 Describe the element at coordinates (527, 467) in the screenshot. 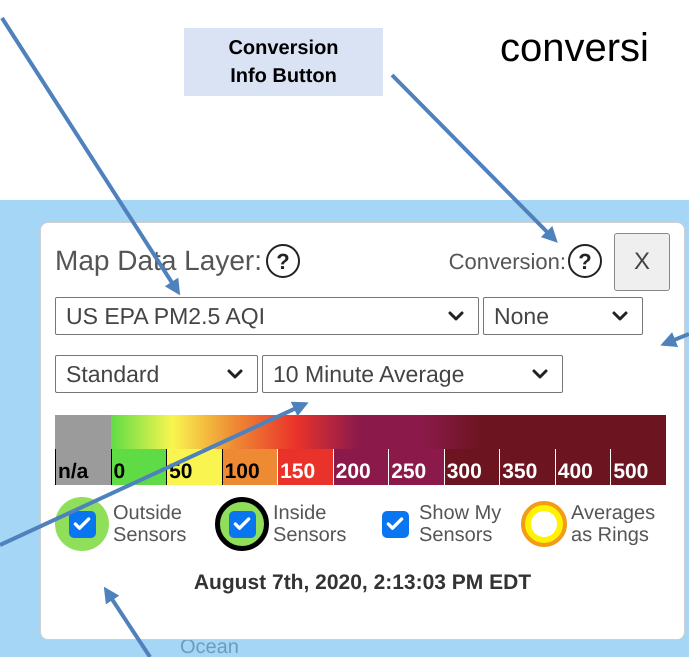

I see `scale-label: 350` at that location.